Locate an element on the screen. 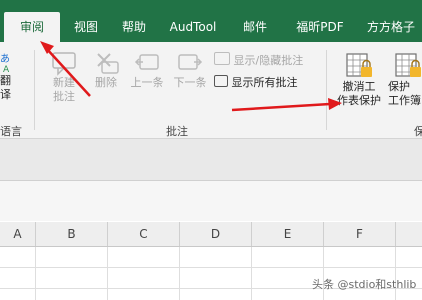  column-header: E is located at coordinates (288, 234).